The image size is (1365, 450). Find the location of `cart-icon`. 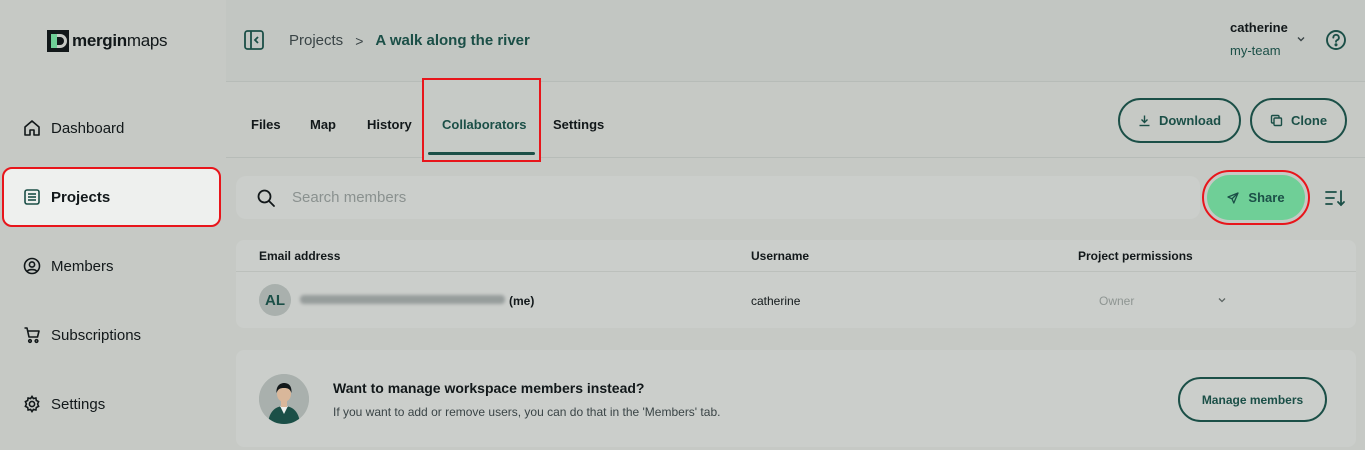

cart-icon is located at coordinates (32, 335).